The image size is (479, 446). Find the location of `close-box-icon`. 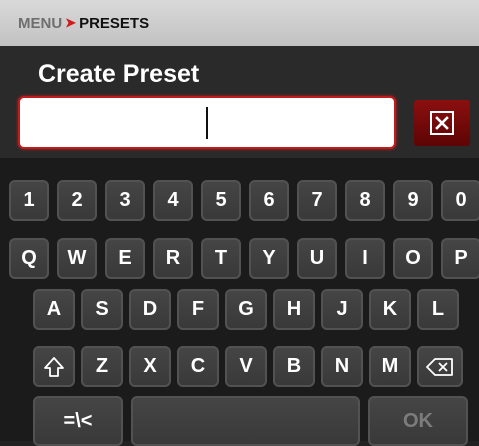

close-box-icon is located at coordinates (442, 123).